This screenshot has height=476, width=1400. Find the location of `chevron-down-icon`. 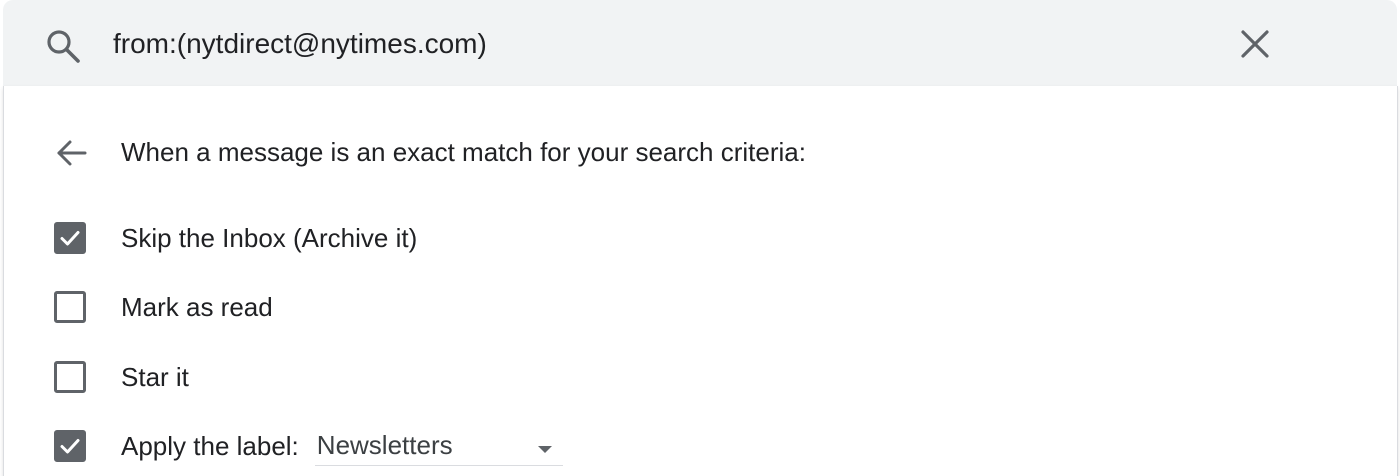

chevron-down-icon is located at coordinates (545, 447).